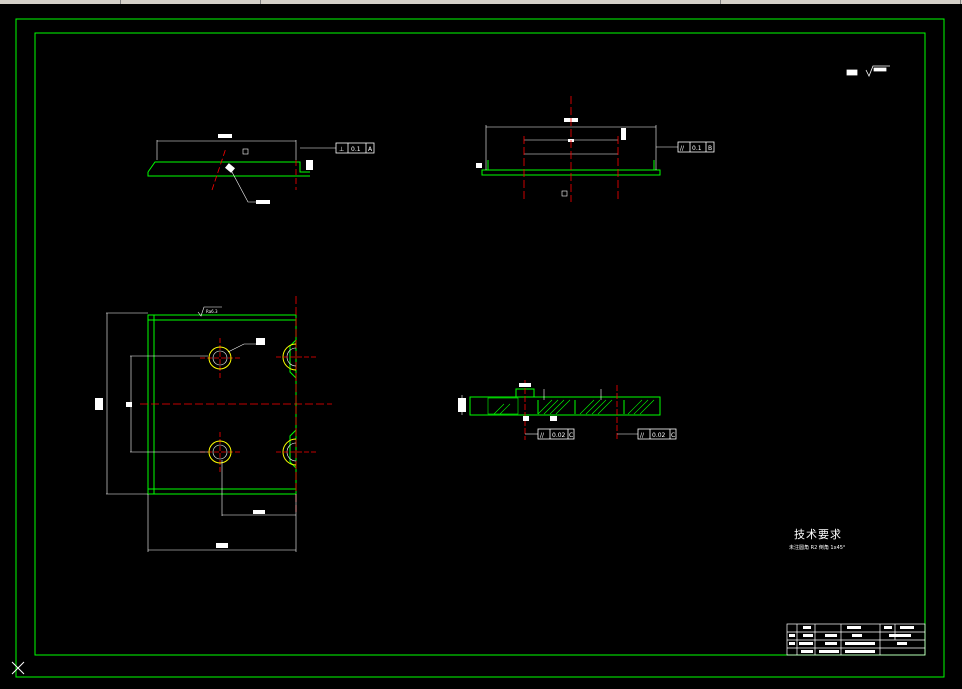 The width and height of the screenshot is (962, 689). Describe the element at coordinates (567, 410) in the screenshot. I see `view-section` at that location.